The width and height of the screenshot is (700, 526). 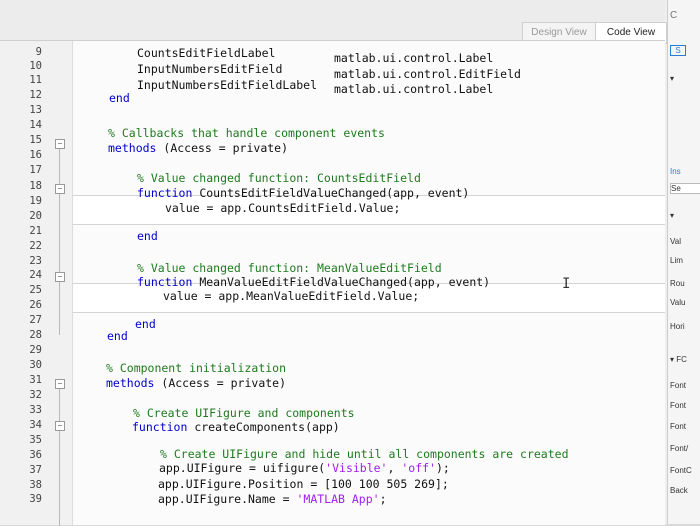 I want to click on line-number: 21, so click(x=35, y=231).